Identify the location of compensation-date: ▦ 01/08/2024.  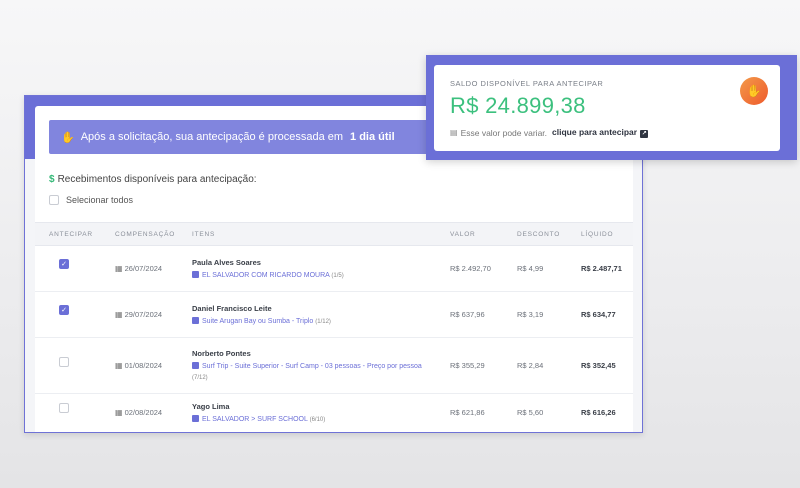
(138, 365).